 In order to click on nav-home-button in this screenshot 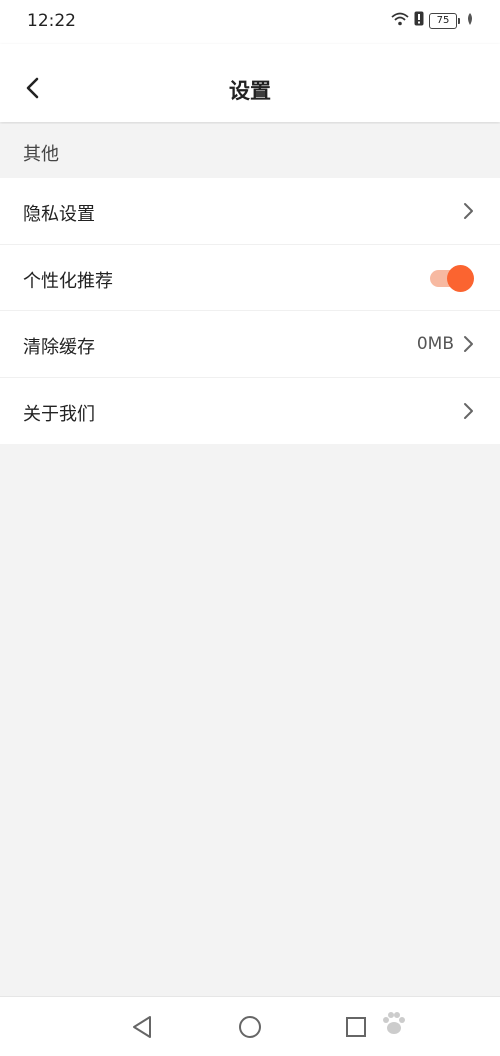, I will do `click(250, 1027)`.